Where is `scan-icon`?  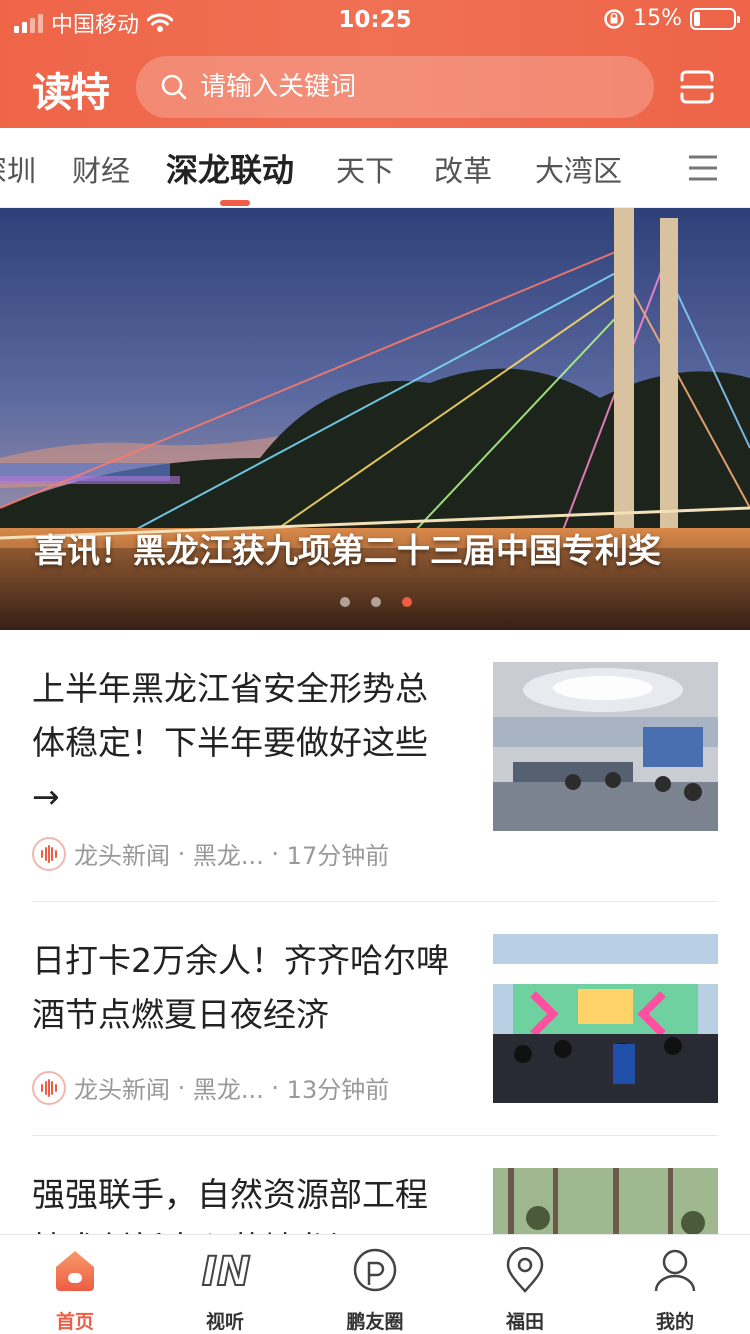
scan-icon is located at coordinates (697, 87).